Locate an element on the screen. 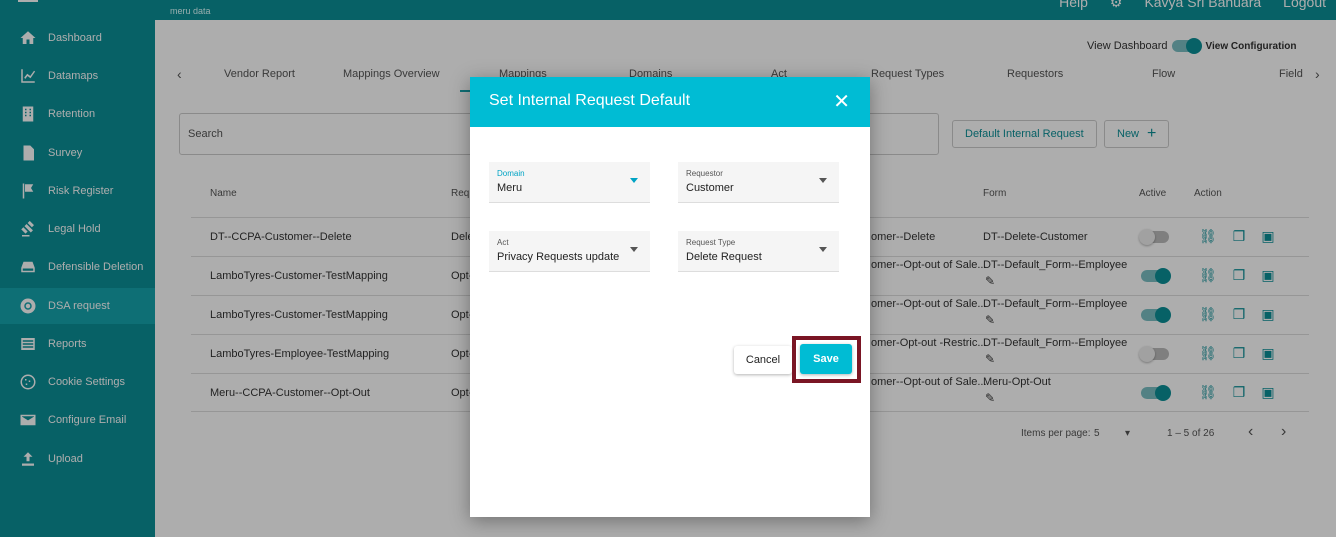 Image resolution: width=1336 pixels, height=537 pixels. cancel-button: Cancel is located at coordinates (763, 360).